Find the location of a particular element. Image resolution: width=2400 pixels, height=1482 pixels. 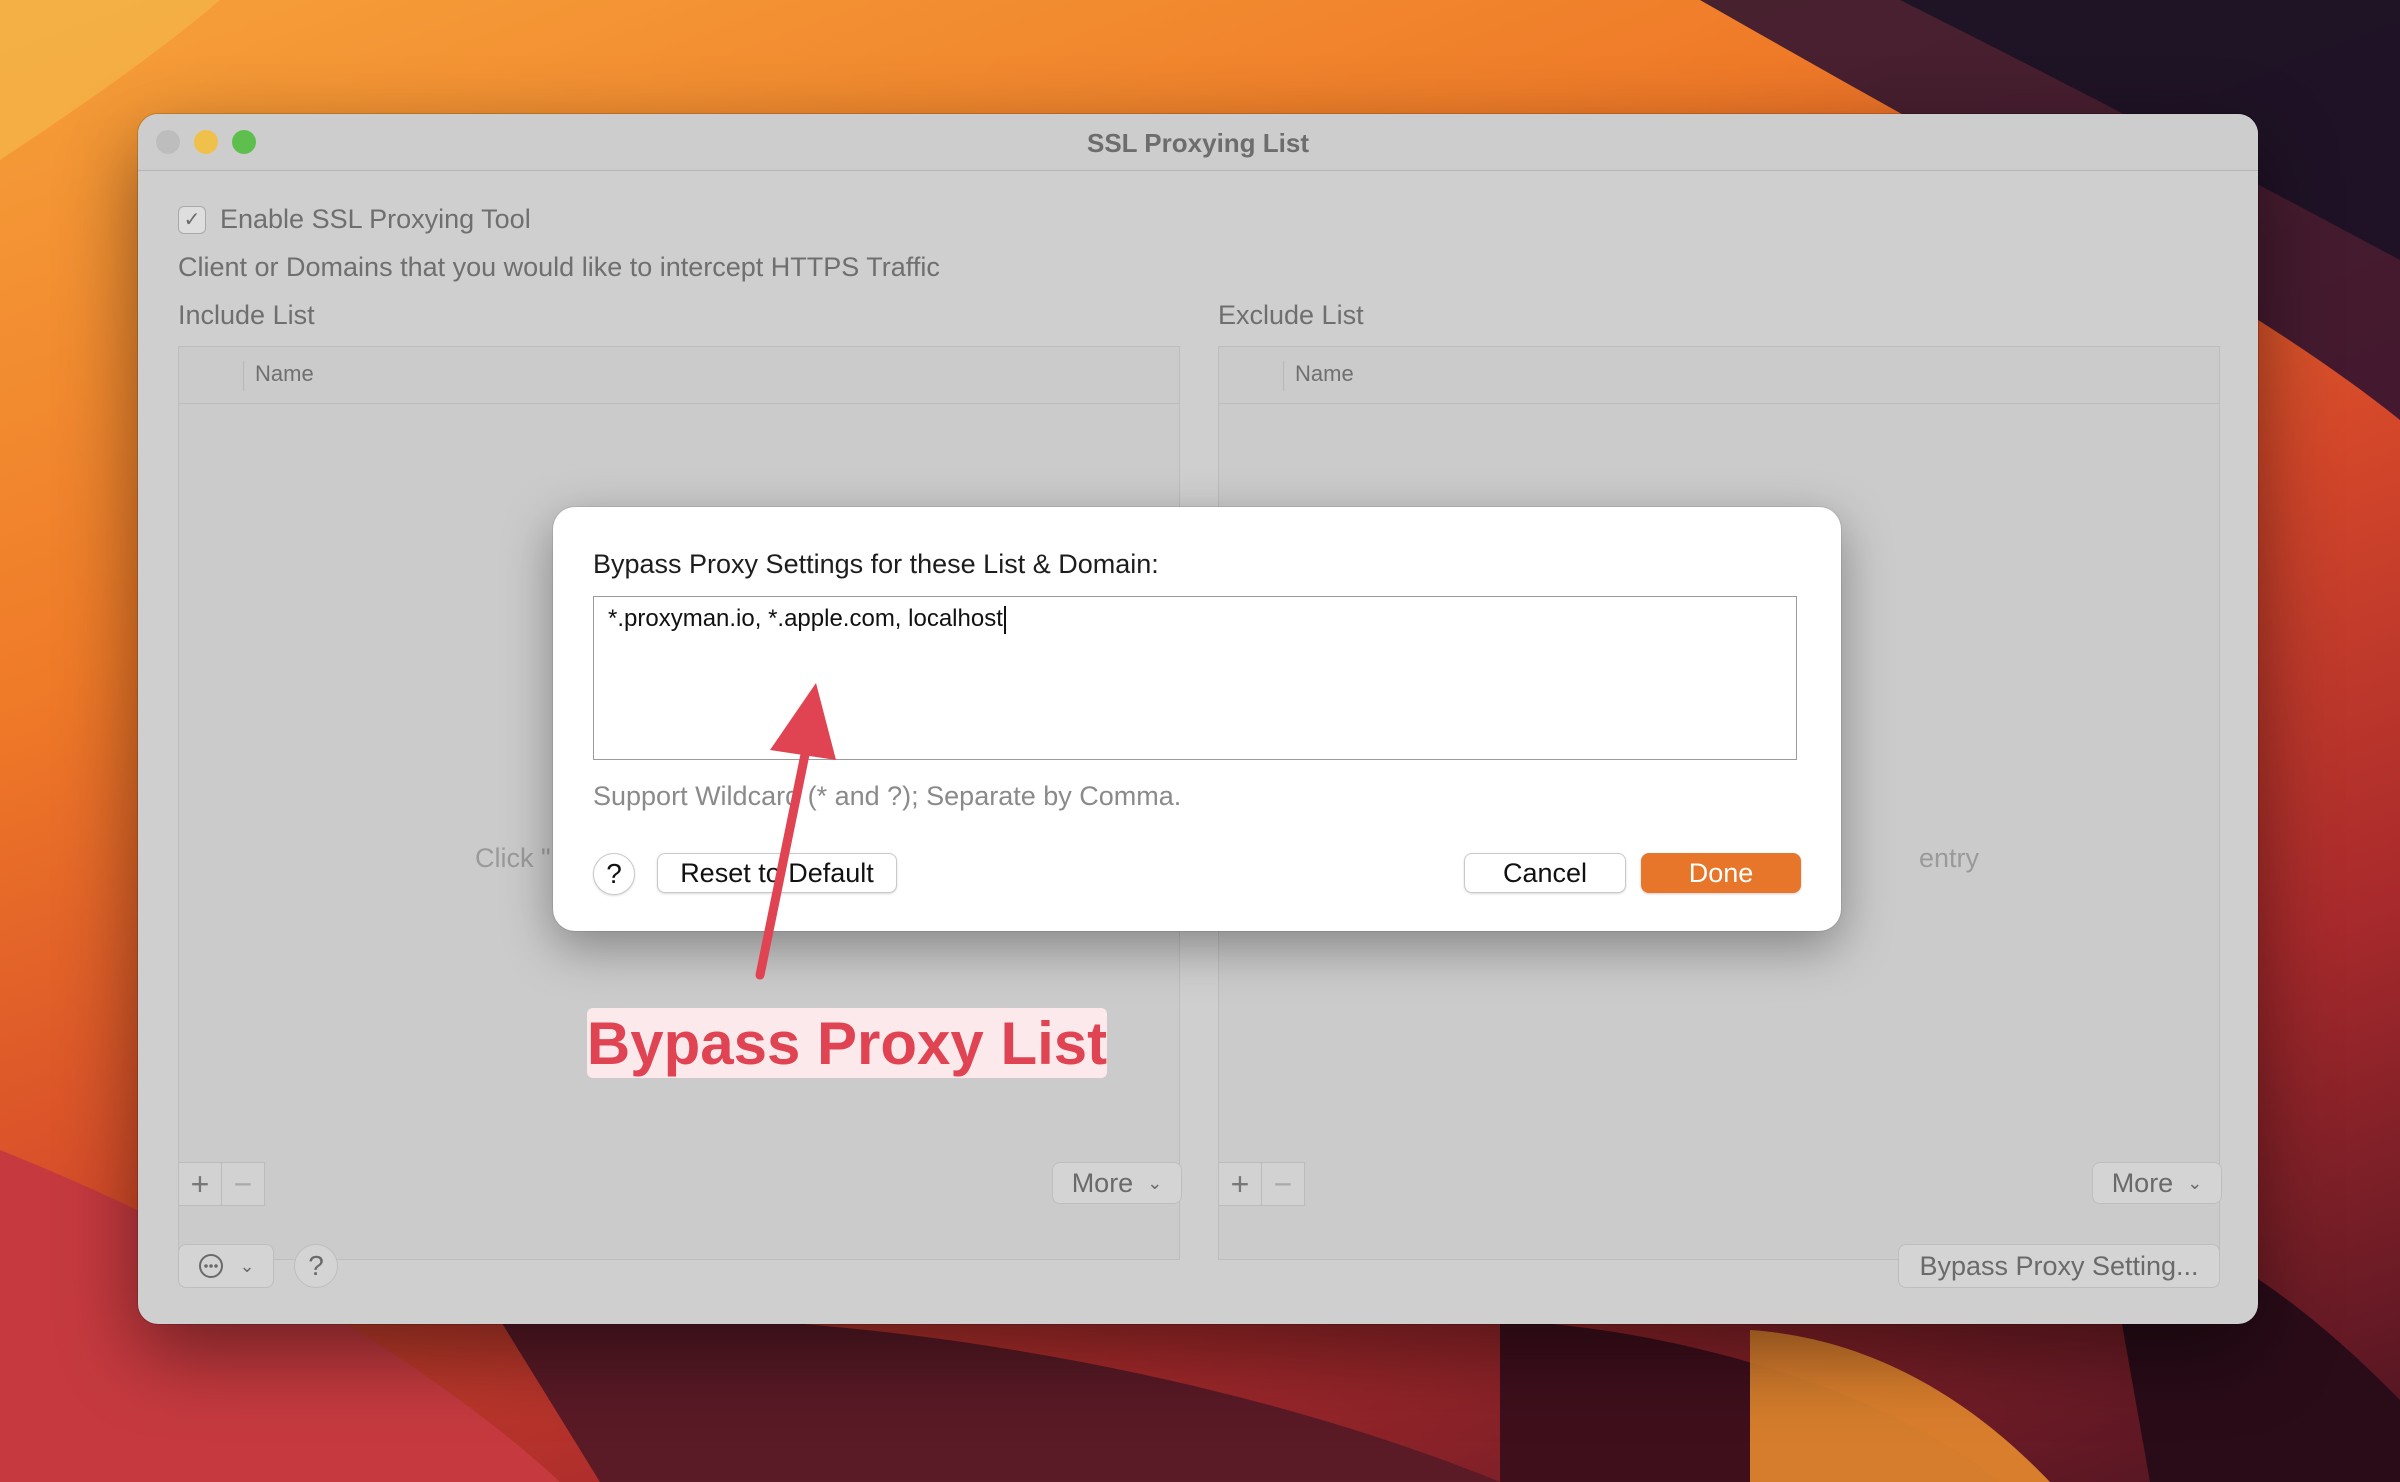

enable-ssl-row: ✓ Enable SSL Proxying Tool is located at coordinates (354, 219).